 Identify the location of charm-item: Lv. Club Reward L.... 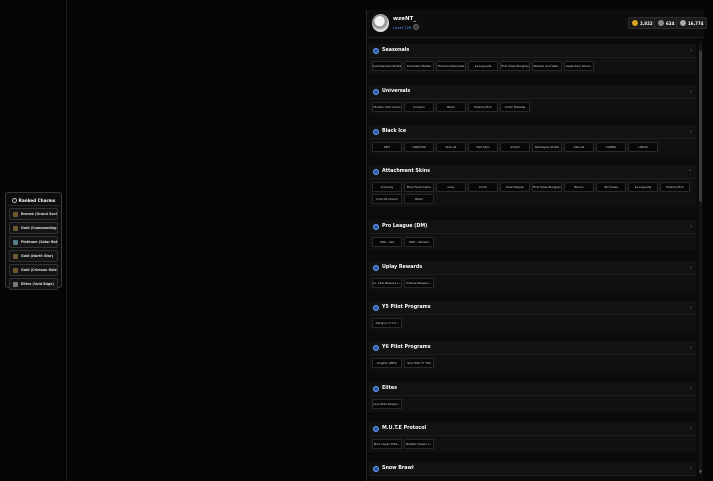
(387, 283).